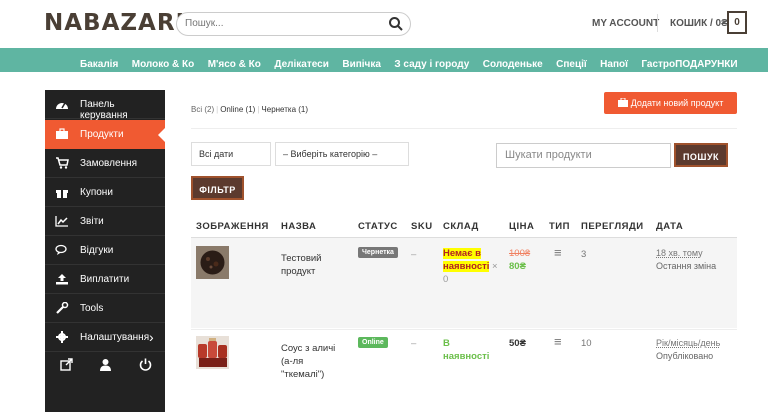 Image resolution: width=768 pixels, height=412 pixels. Describe the element at coordinates (686, 266) in the screenshot. I see `date-note: Остання зміна` at that location.